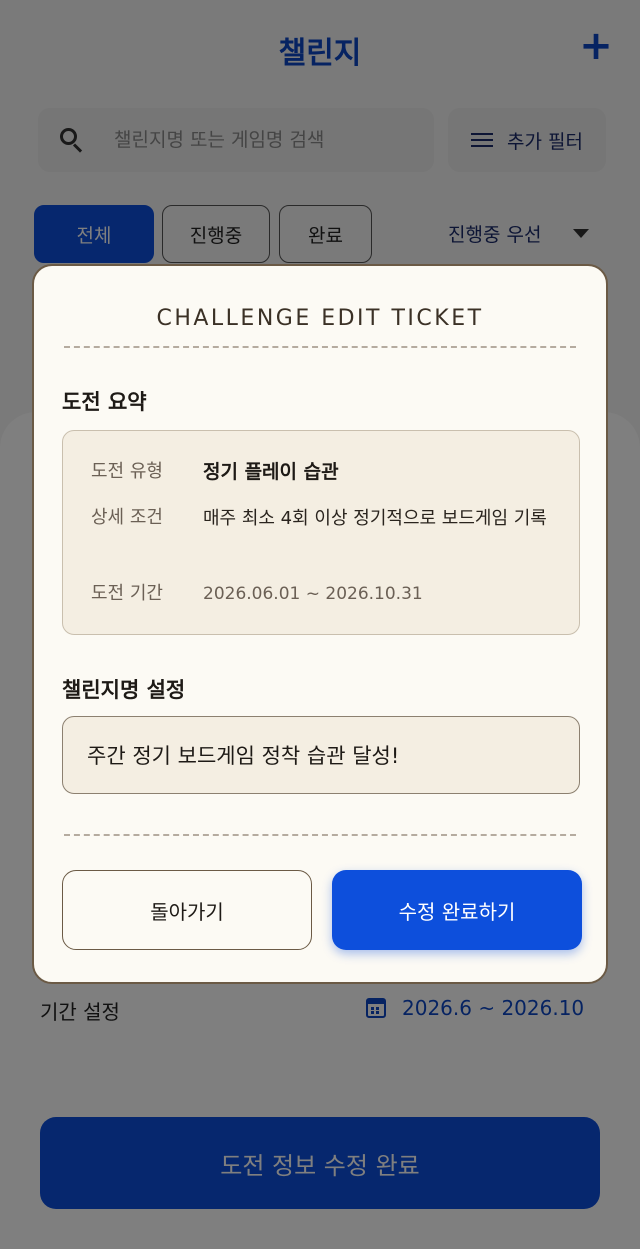 Image resolution: width=640 pixels, height=1249 pixels. Describe the element at coordinates (104, 402) in the screenshot. I see `summary-title: 도전 요약` at that location.